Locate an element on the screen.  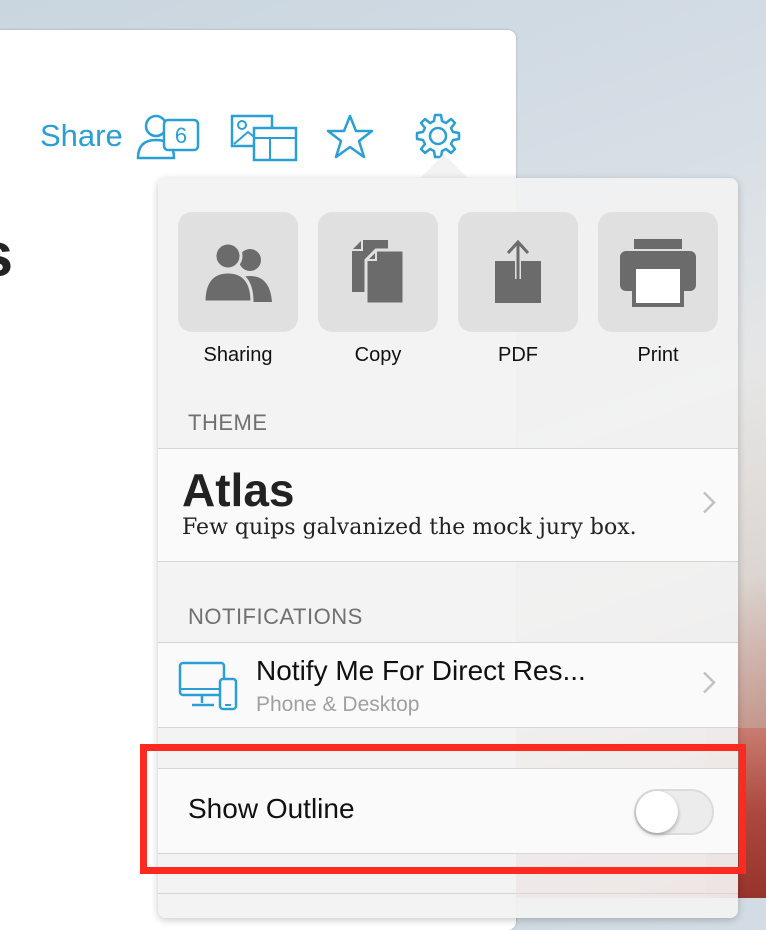
printer-icon is located at coordinates (658, 273).